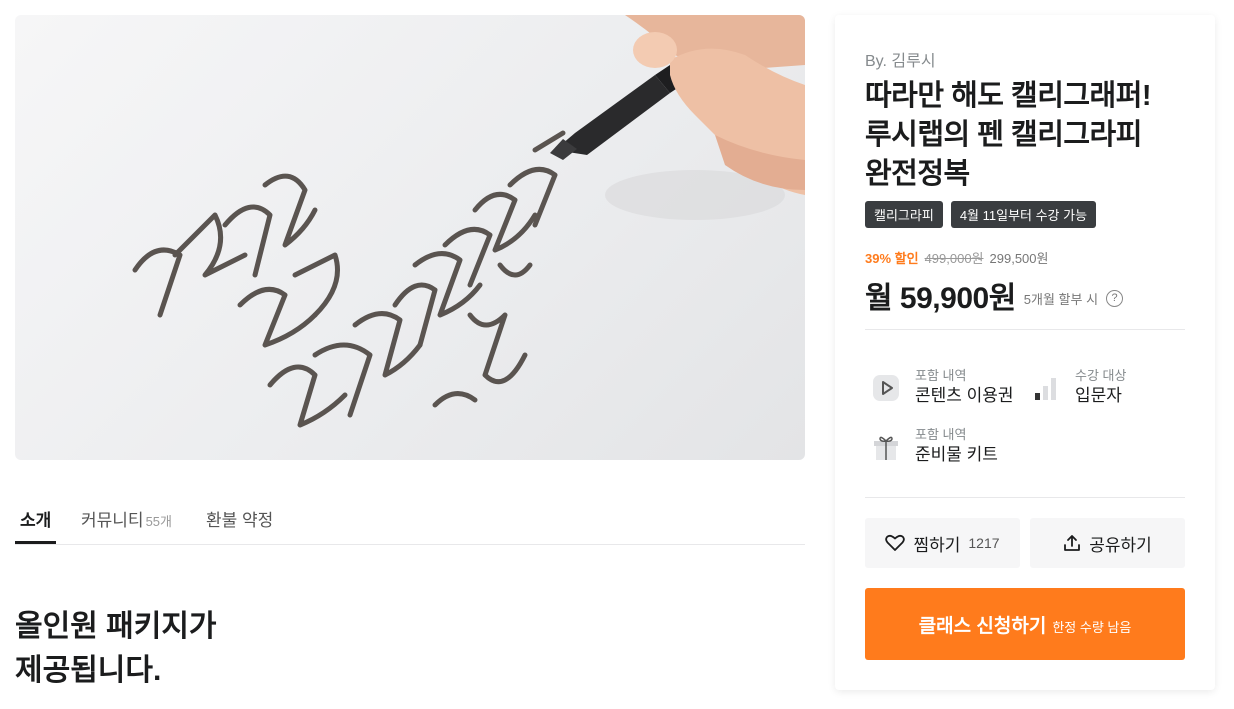 The image size is (1234, 709). What do you see at coordinates (1023, 214) in the screenshot?
I see `start-date-badge: 4월 11일부터 수강 가능` at bounding box center [1023, 214].